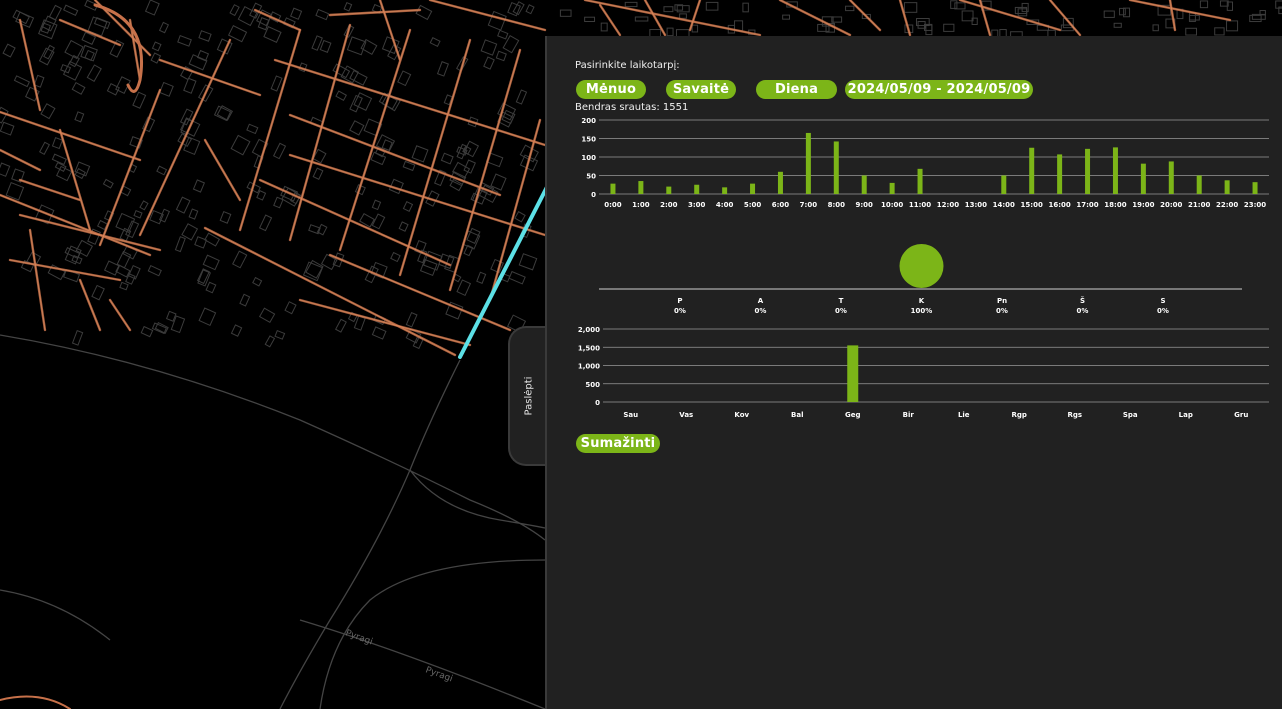 The image size is (1282, 709). Describe the element at coordinates (641, 205) in the screenshot. I see `x-tick-label: 1:00` at that location.